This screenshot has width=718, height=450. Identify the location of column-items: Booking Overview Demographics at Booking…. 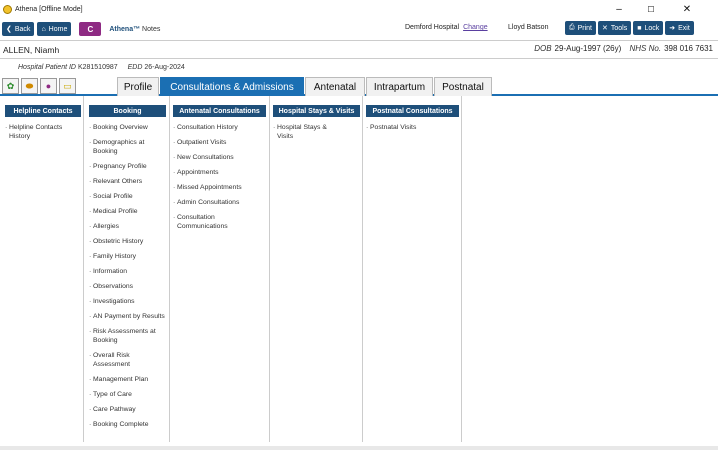
(127, 279).